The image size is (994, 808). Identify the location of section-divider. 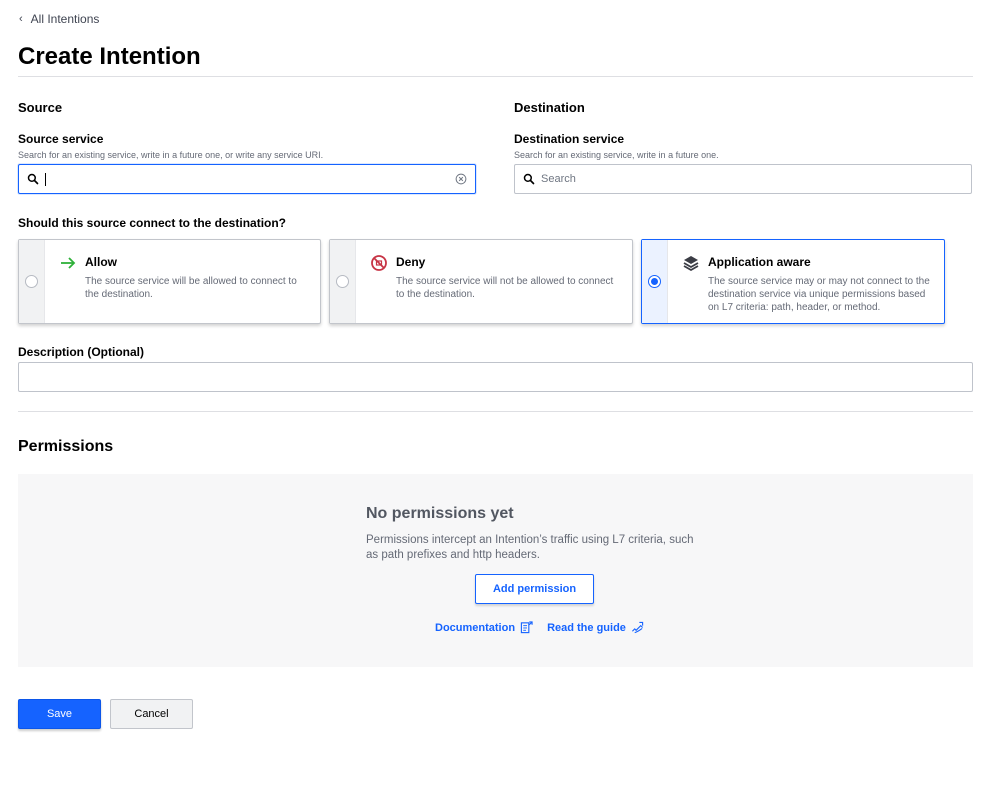
(495, 411).